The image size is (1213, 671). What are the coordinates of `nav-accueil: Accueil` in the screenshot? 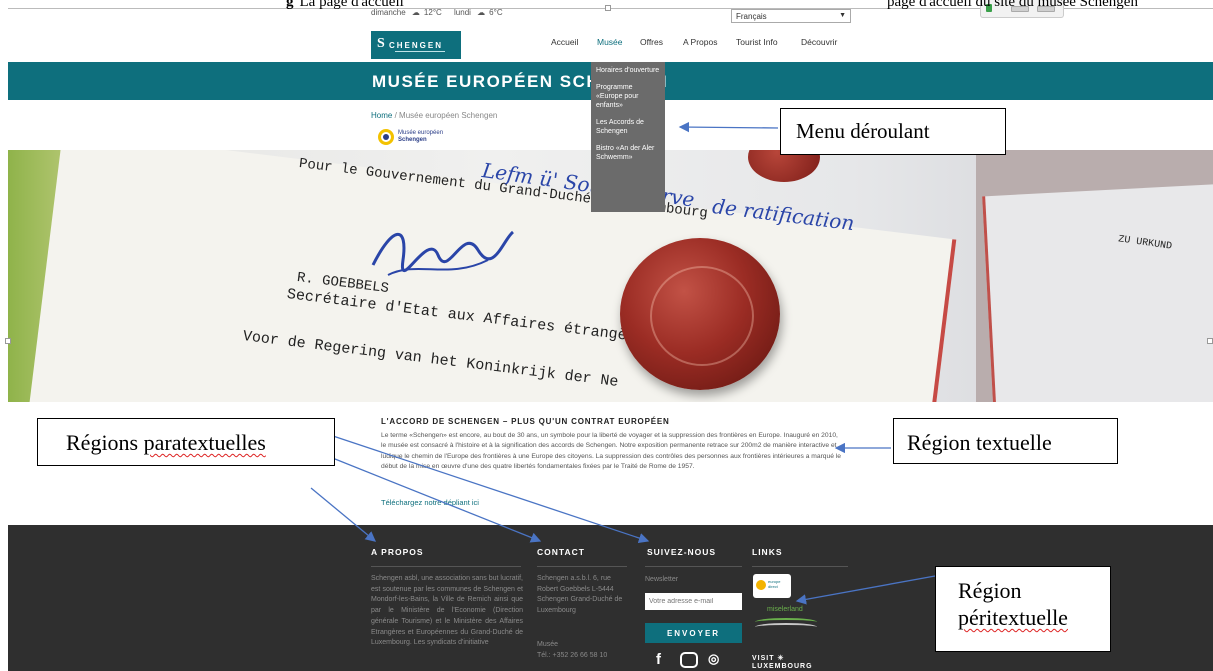 It's located at (564, 42).